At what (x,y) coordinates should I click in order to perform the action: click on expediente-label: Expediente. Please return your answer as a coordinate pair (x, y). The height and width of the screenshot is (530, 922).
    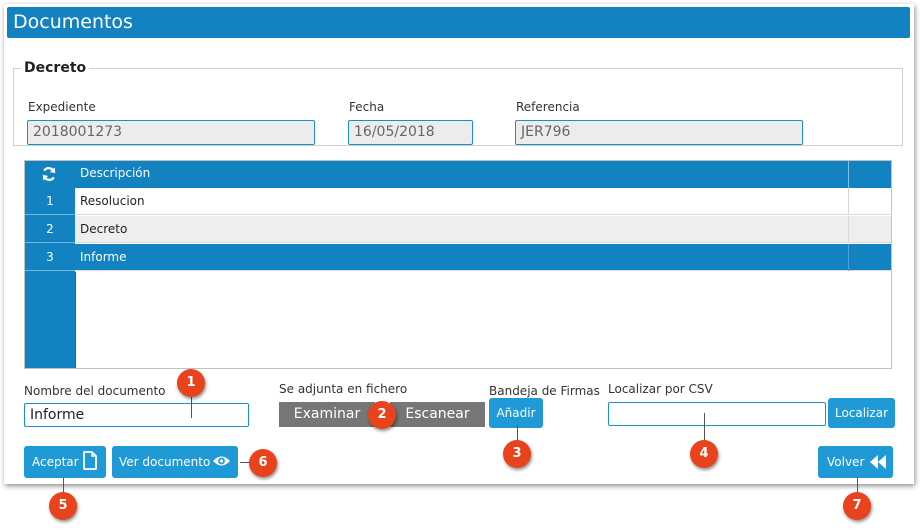
    Looking at the image, I should click on (62, 107).